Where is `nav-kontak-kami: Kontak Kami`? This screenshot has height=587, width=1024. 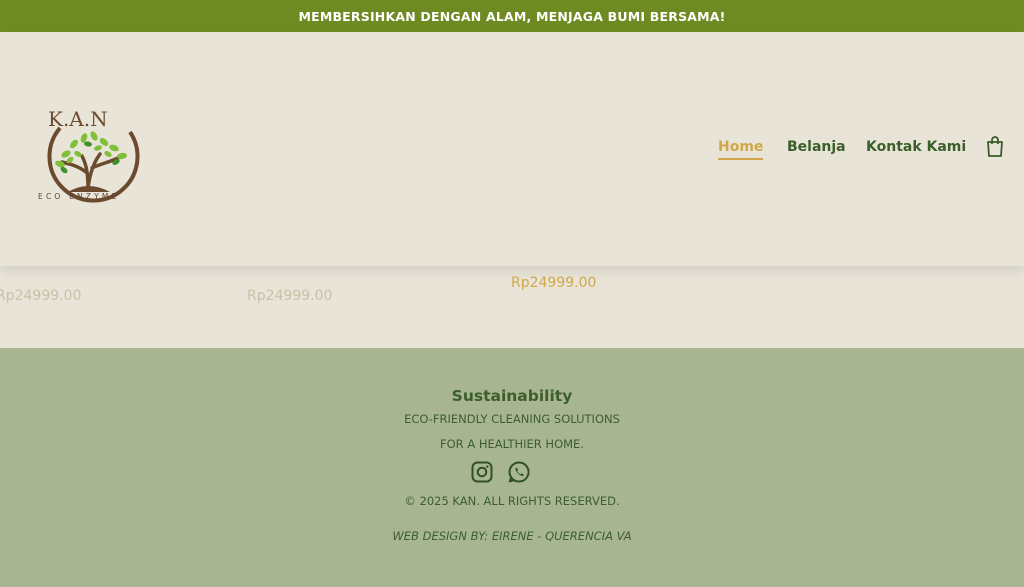
nav-kontak-kami: Kontak Kami is located at coordinates (916, 147).